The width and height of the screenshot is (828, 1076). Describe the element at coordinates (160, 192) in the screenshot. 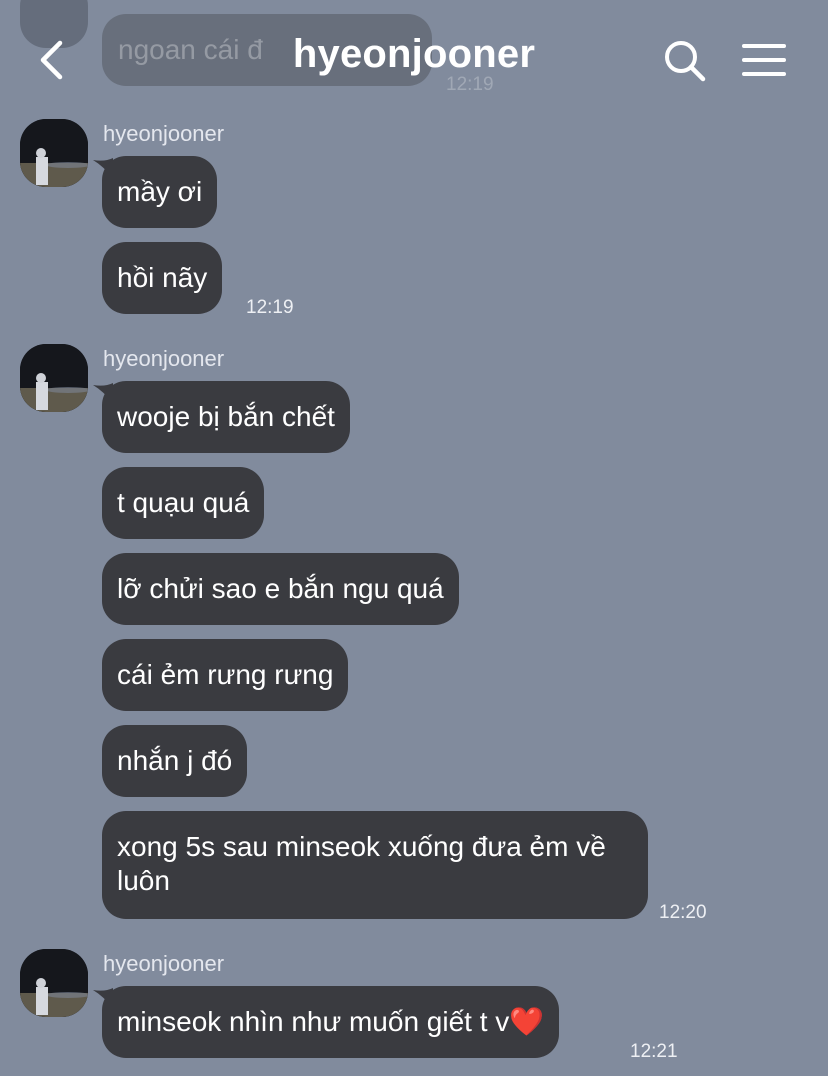

I see `message-bubble: mầy ơi` at that location.